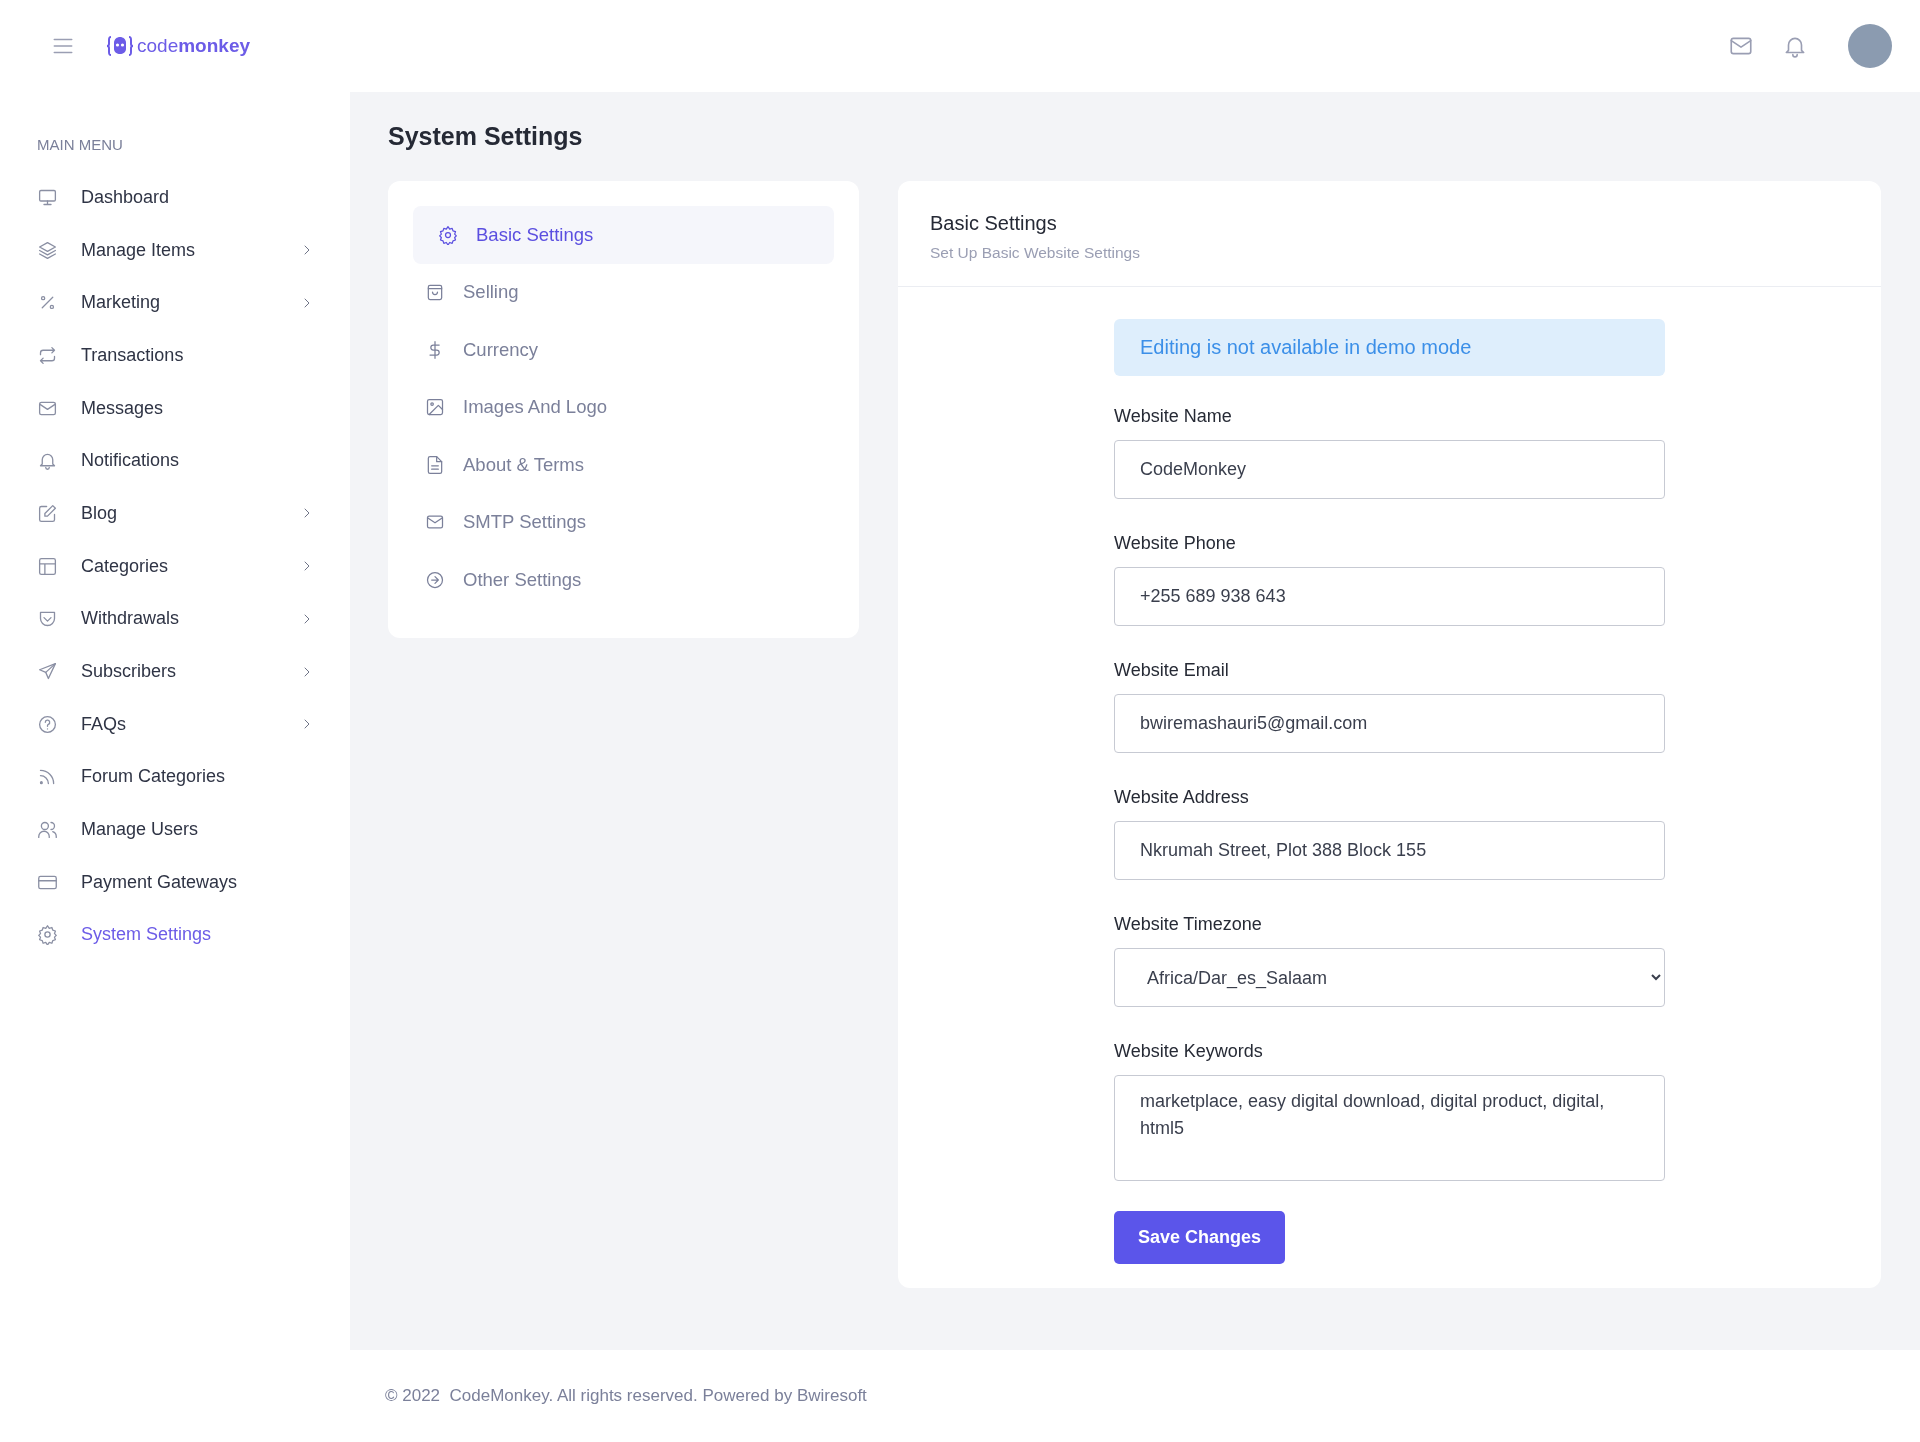 Image resolution: width=1920 pixels, height=1442 pixels. I want to click on layout-icon, so click(47, 566).